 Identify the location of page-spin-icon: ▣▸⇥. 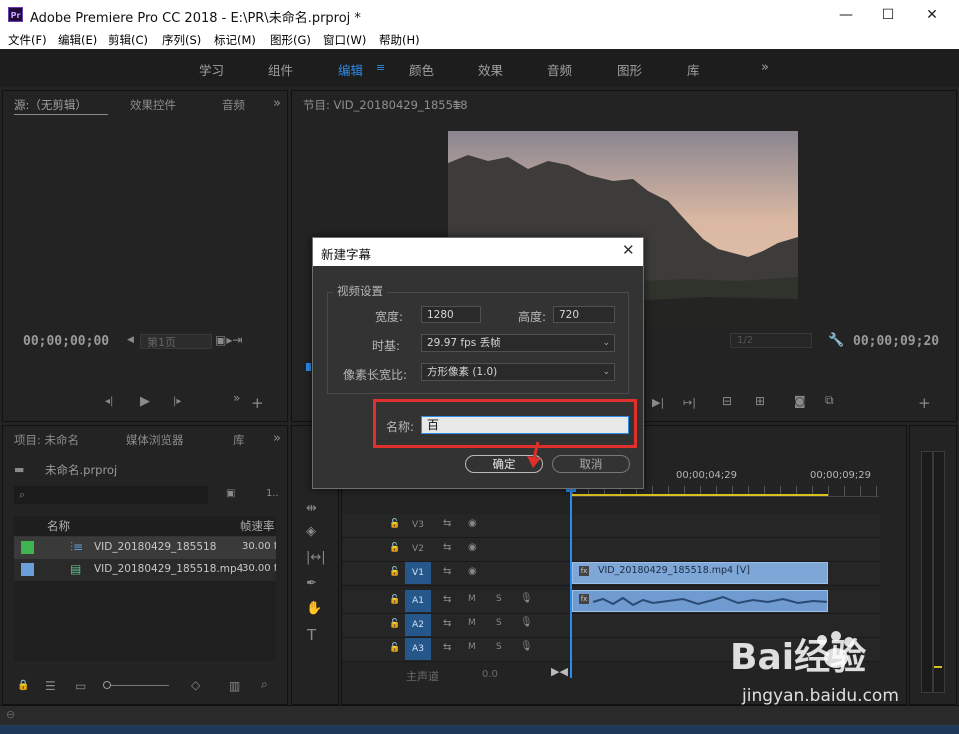
(228, 340).